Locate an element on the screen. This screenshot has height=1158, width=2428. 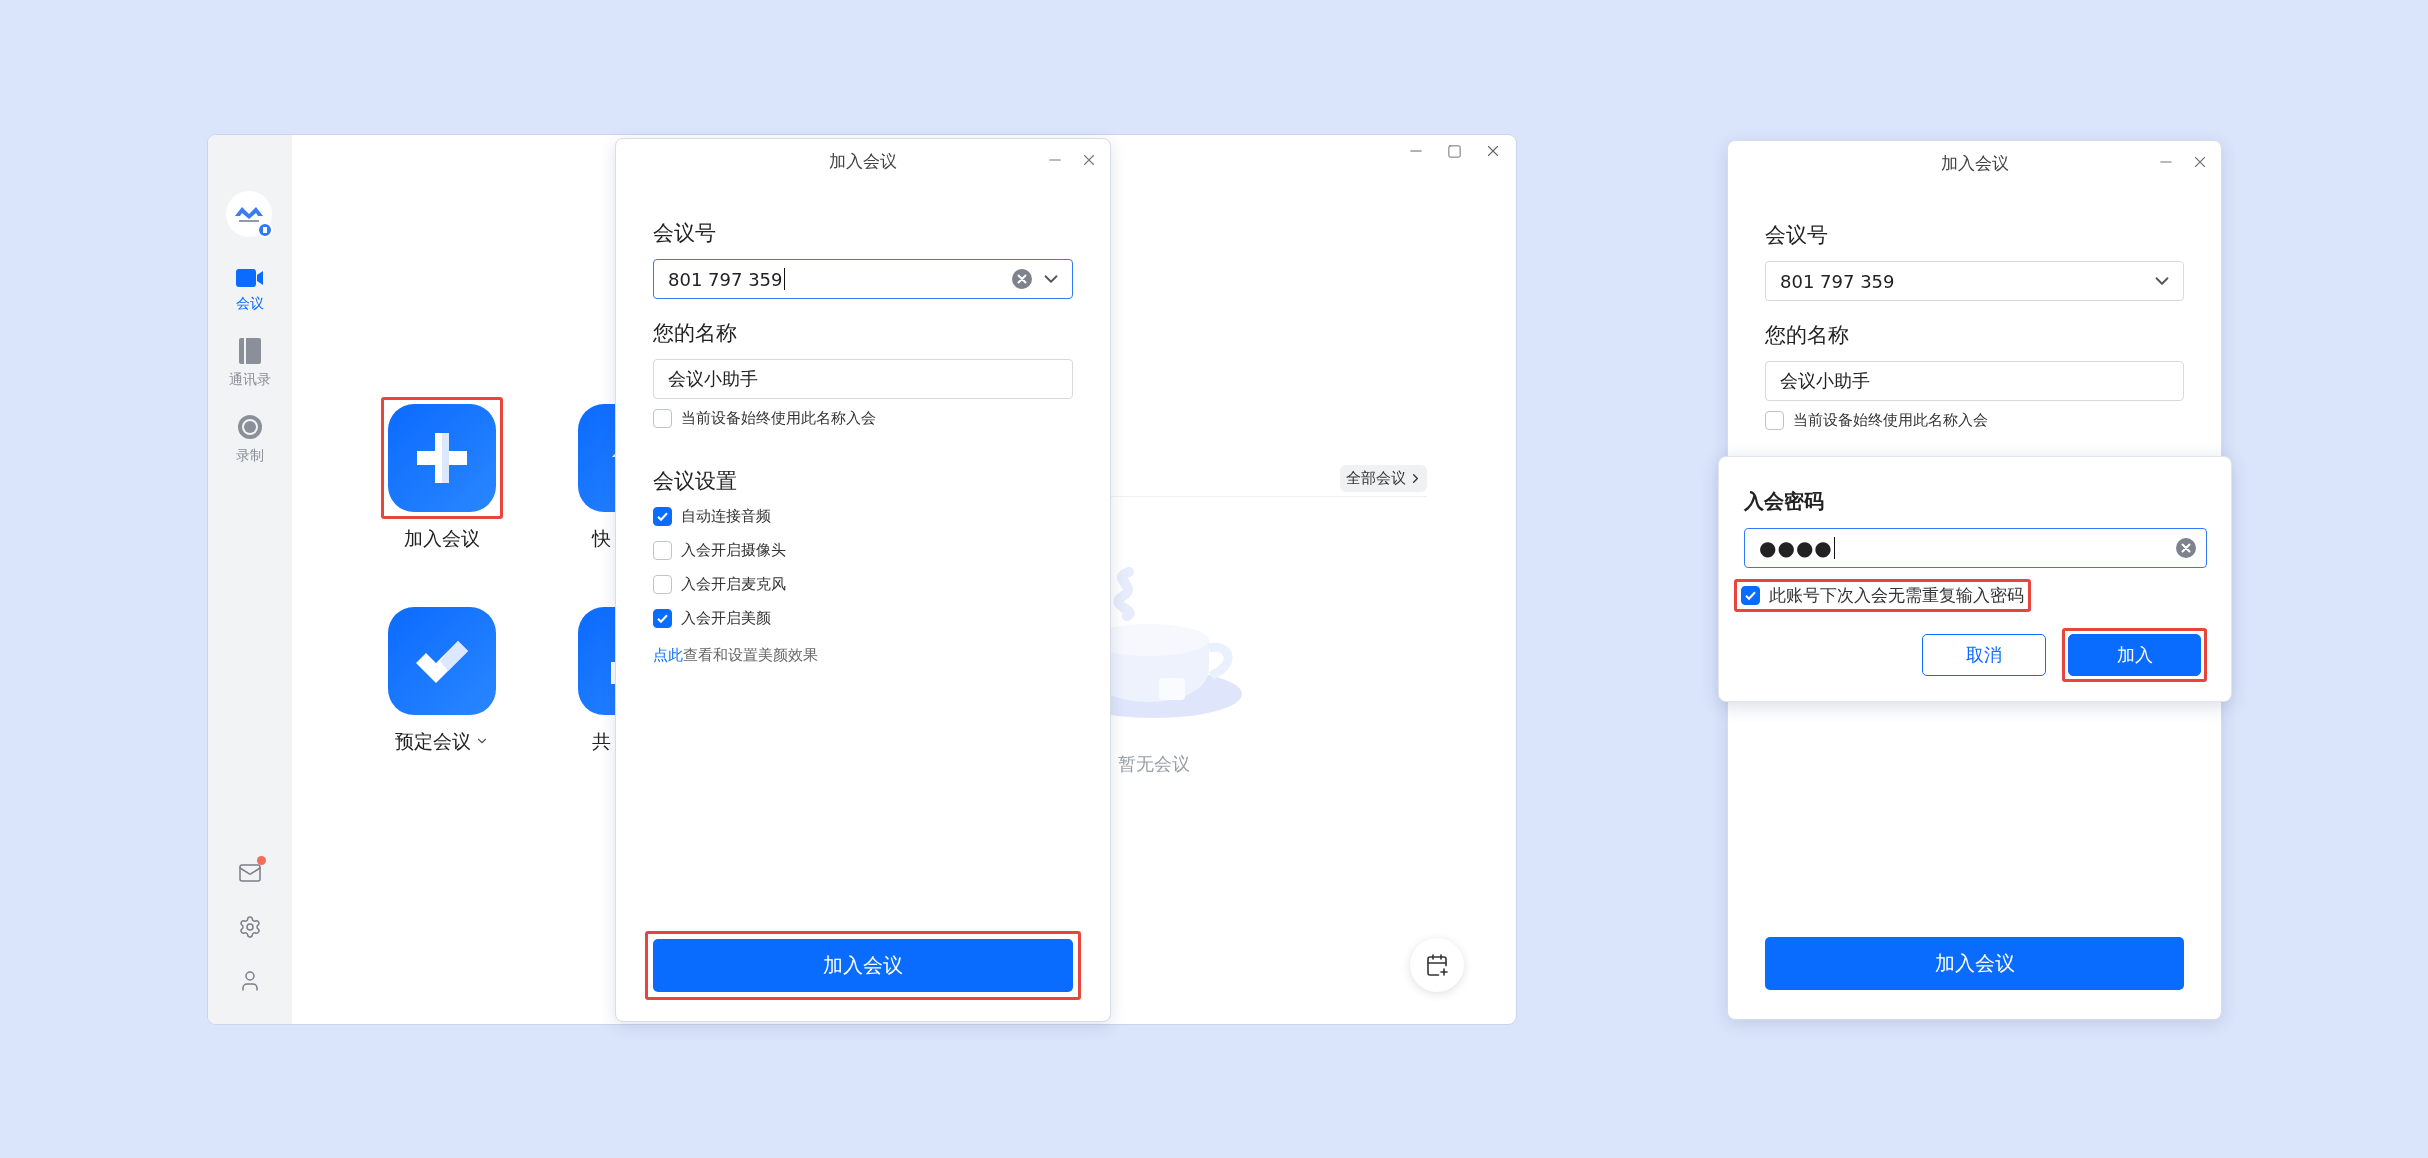
maximize-icon is located at coordinates (1454, 151).